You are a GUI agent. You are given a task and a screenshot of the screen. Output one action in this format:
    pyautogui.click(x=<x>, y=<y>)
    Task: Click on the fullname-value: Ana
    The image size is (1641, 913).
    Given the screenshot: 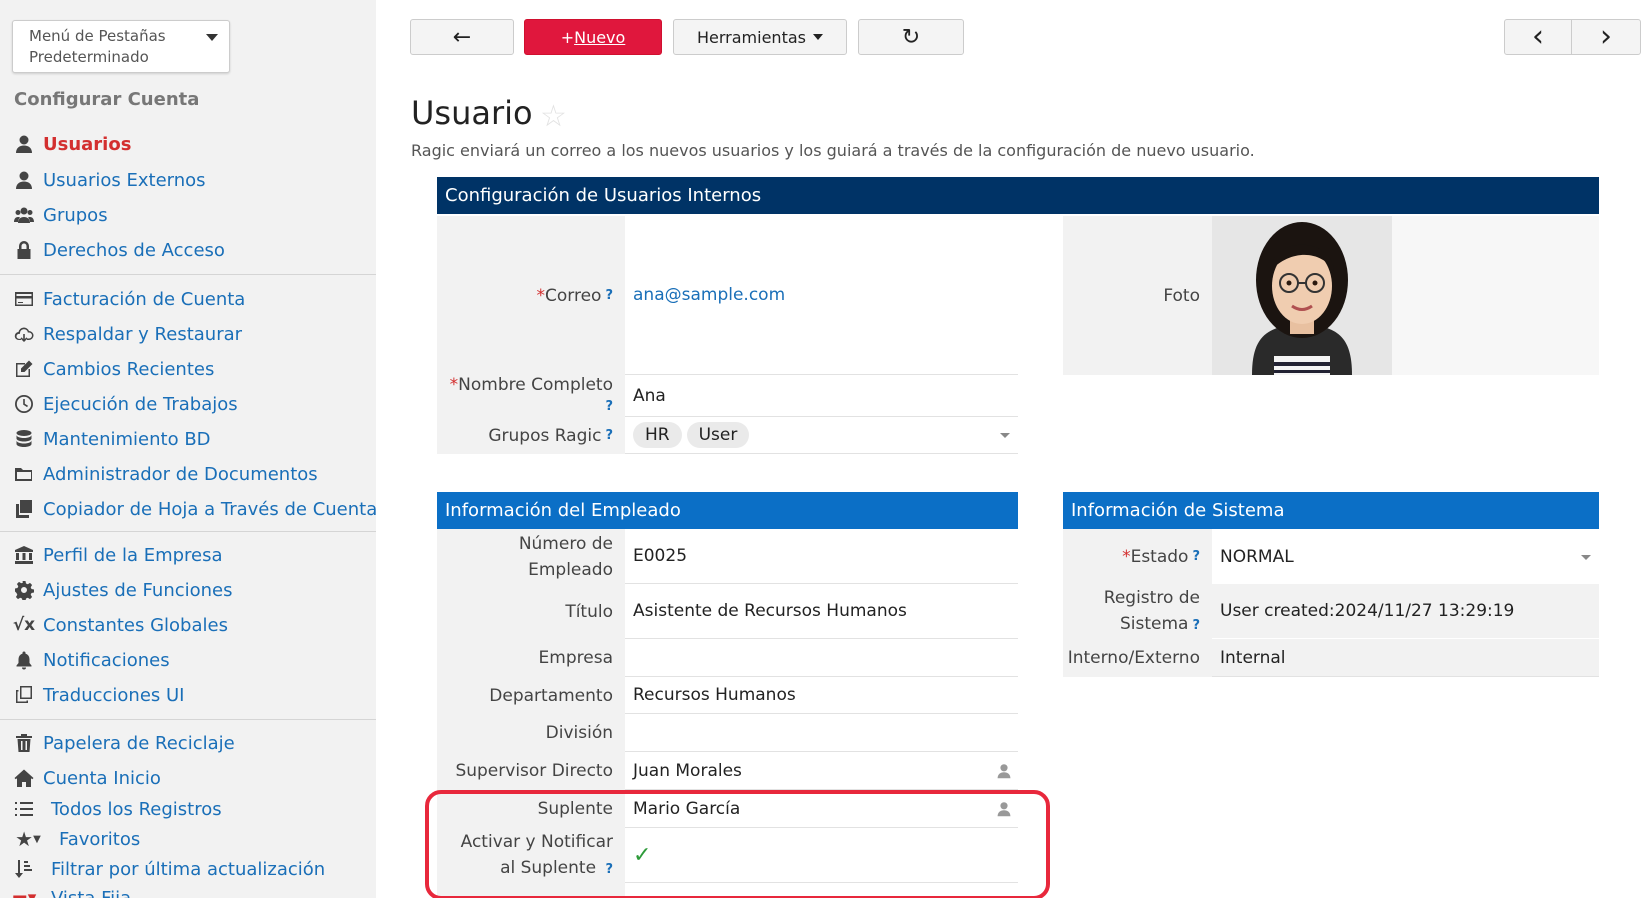 What is the action you would take?
    pyautogui.click(x=649, y=396)
    